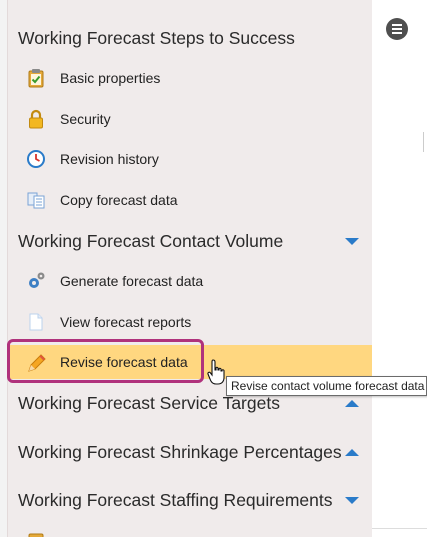 Image resolution: width=427 pixels, height=537 pixels. Describe the element at coordinates (175, 499) in the screenshot. I see `section-title: Working Forecast Staffing Requirements` at that location.